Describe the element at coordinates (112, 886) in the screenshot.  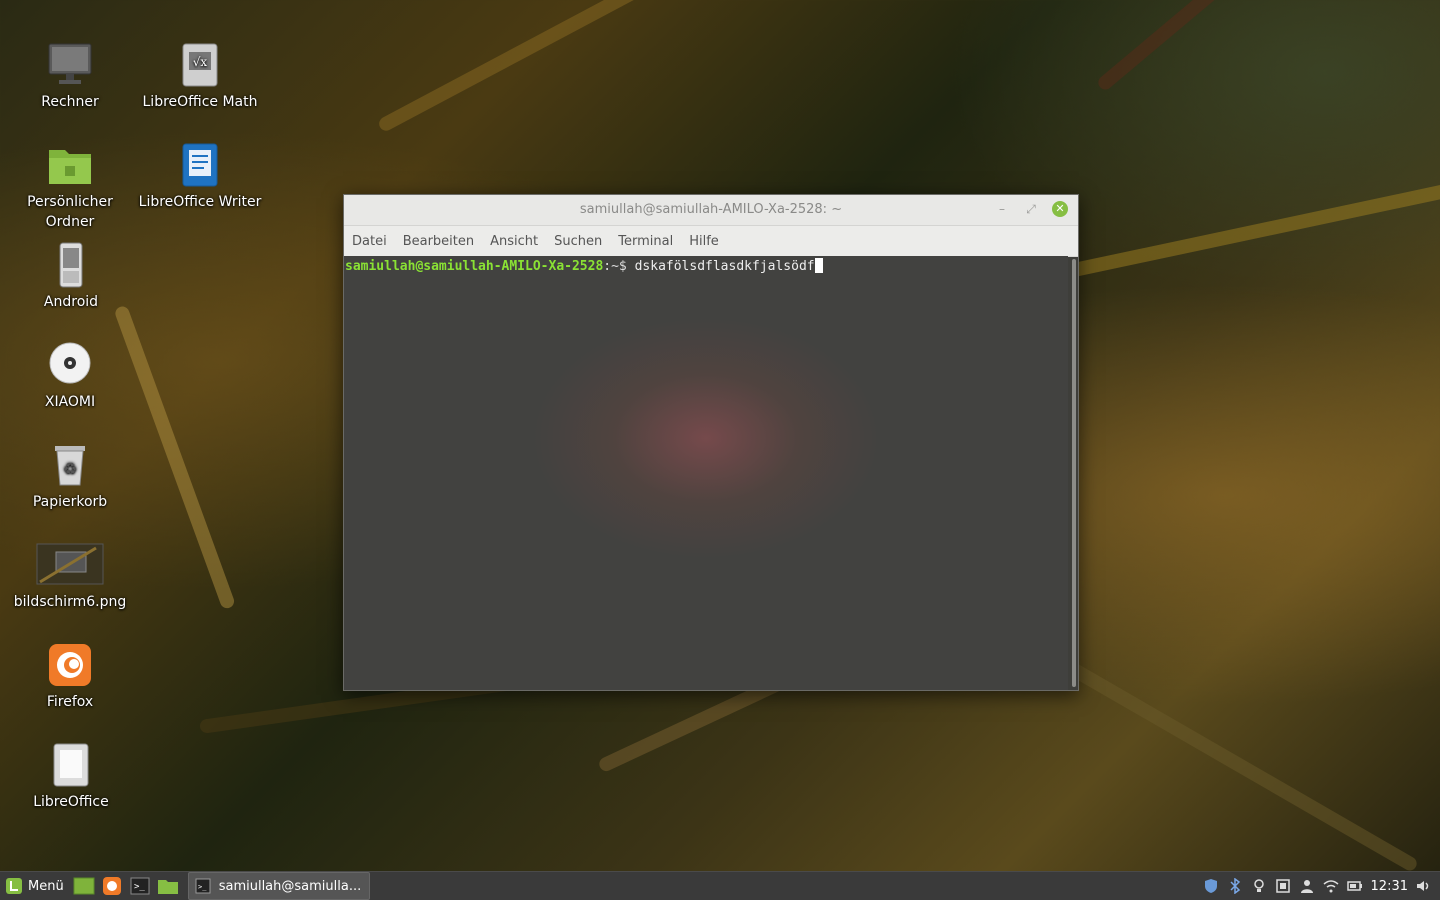
I see `firefox-launcher-icon` at that location.